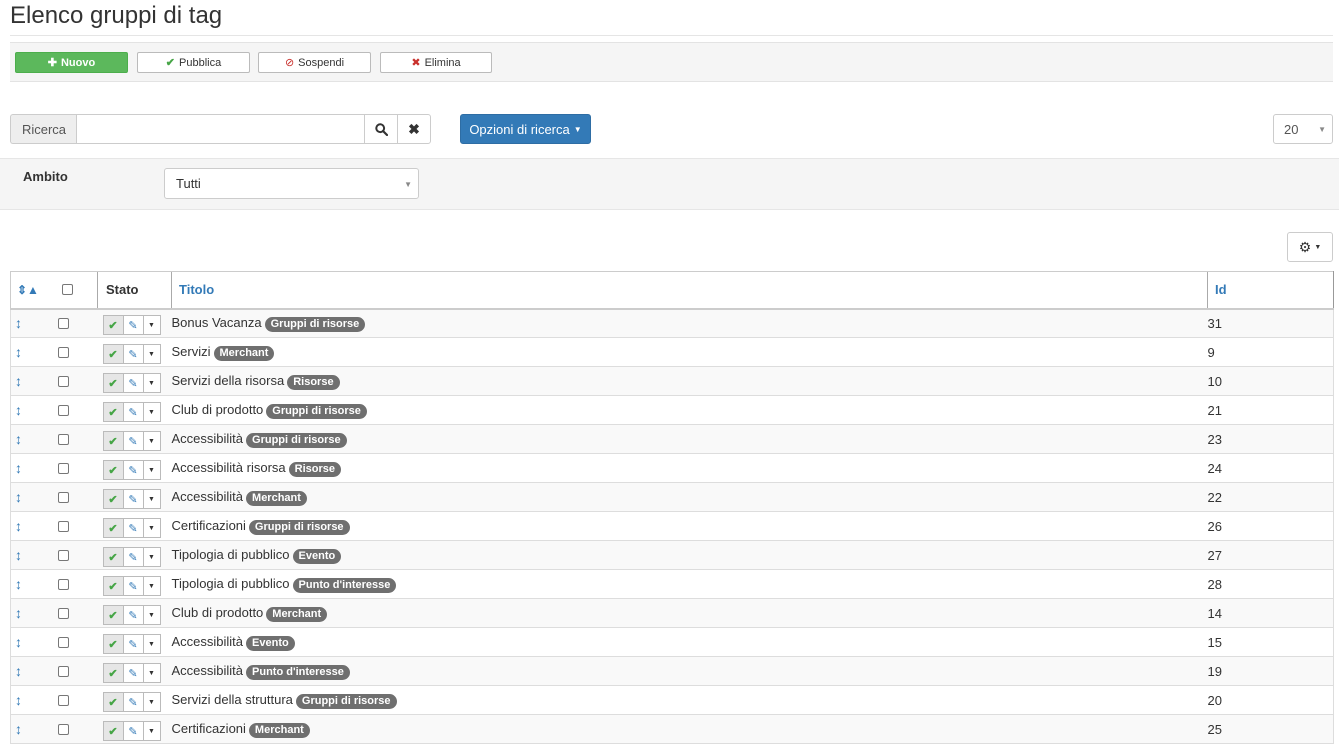 The width and height of the screenshot is (1339, 755). I want to click on search-button, so click(381, 129).